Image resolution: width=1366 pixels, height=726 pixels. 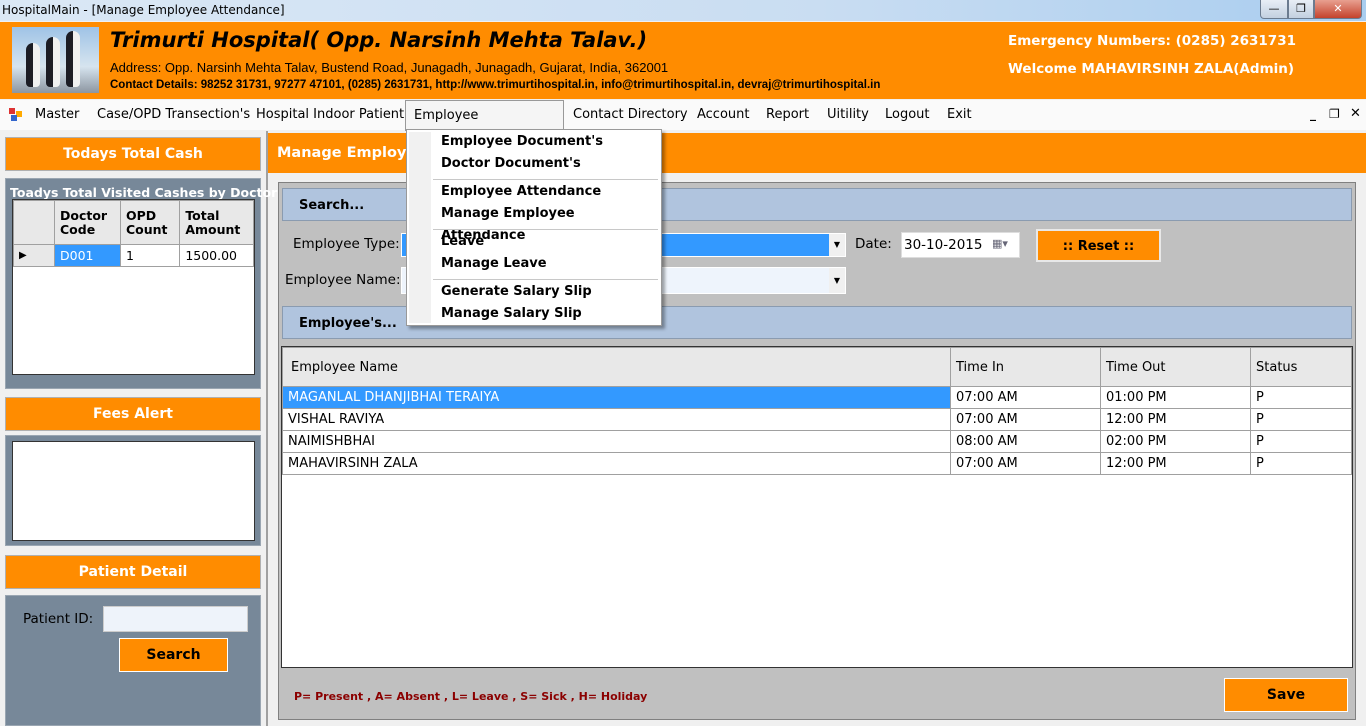 I want to click on mdi-restore-icon: ❐, so click(x=1334, y=114).